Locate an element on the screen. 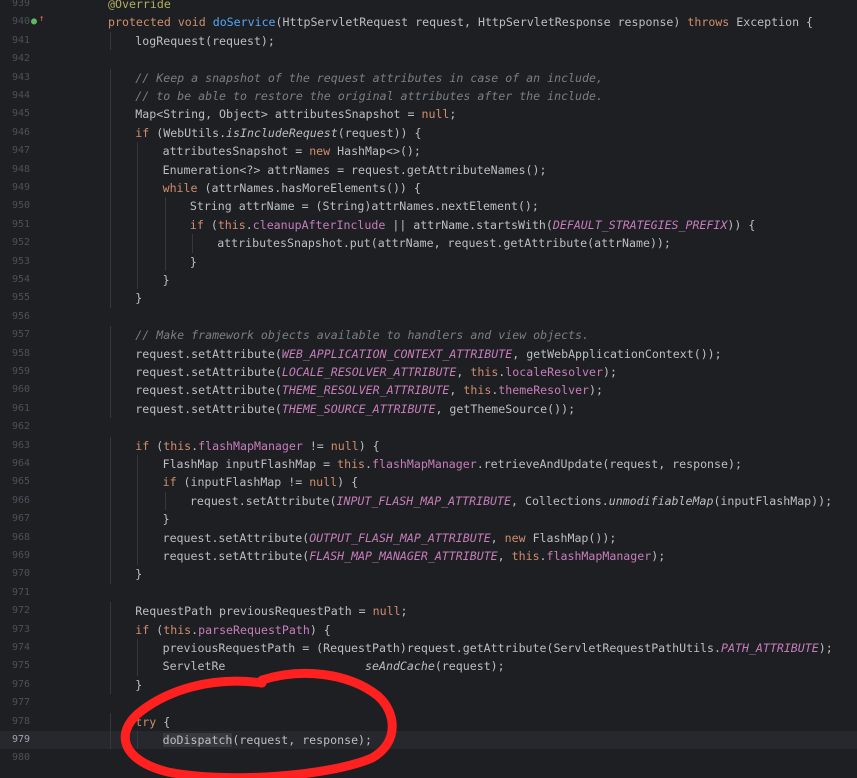 This screenshot has height=778, width=857. code-token: this is located at coordinates (525, 556).